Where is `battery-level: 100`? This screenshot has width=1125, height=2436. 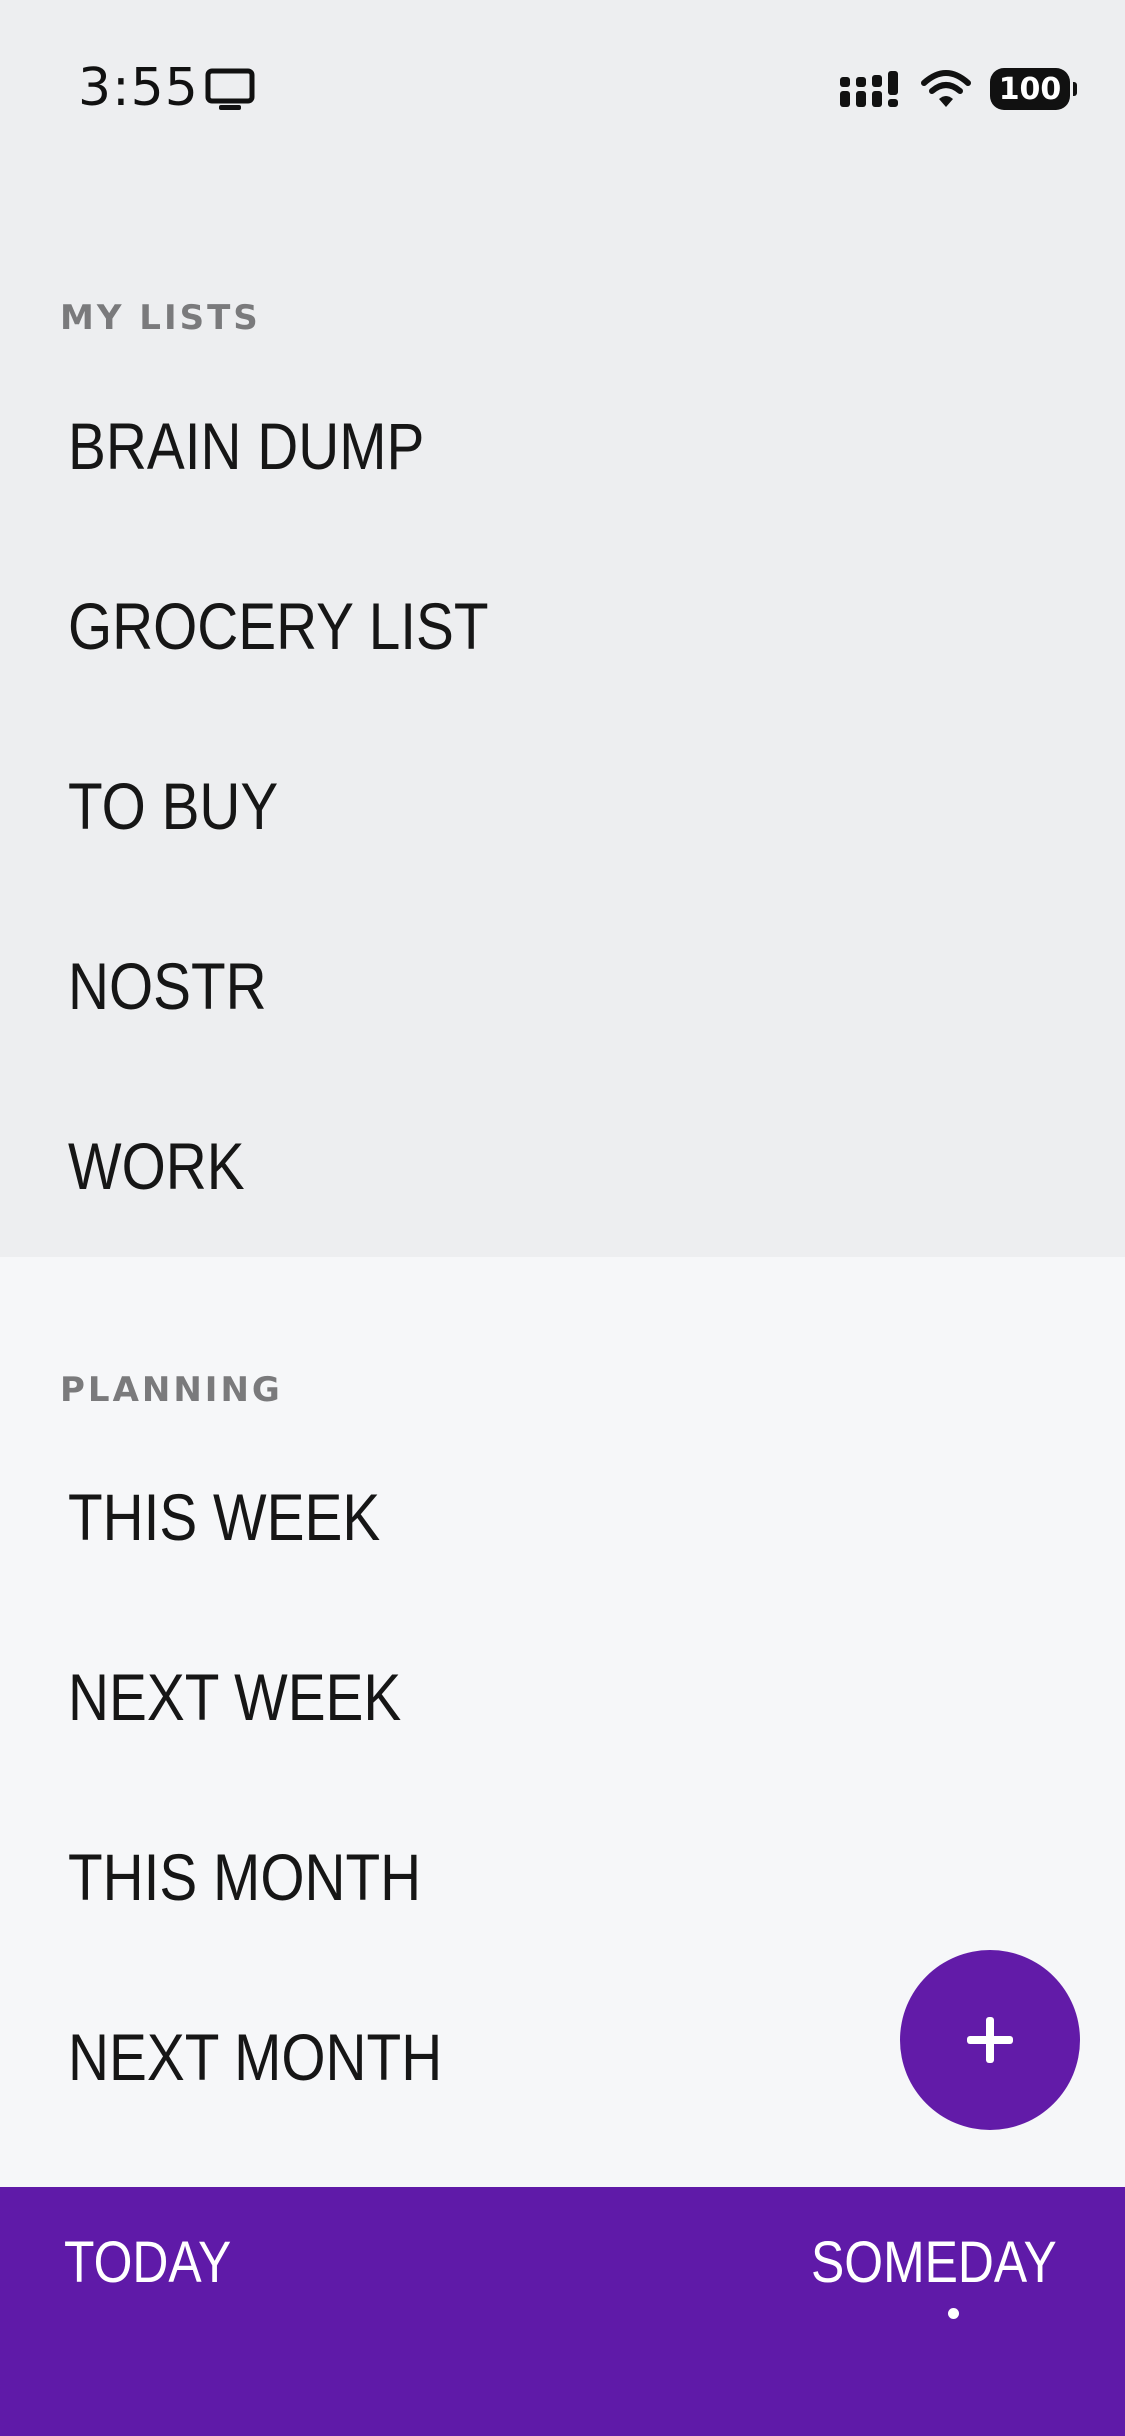 battery-level: 100 is located at coordinates (1030, 89).